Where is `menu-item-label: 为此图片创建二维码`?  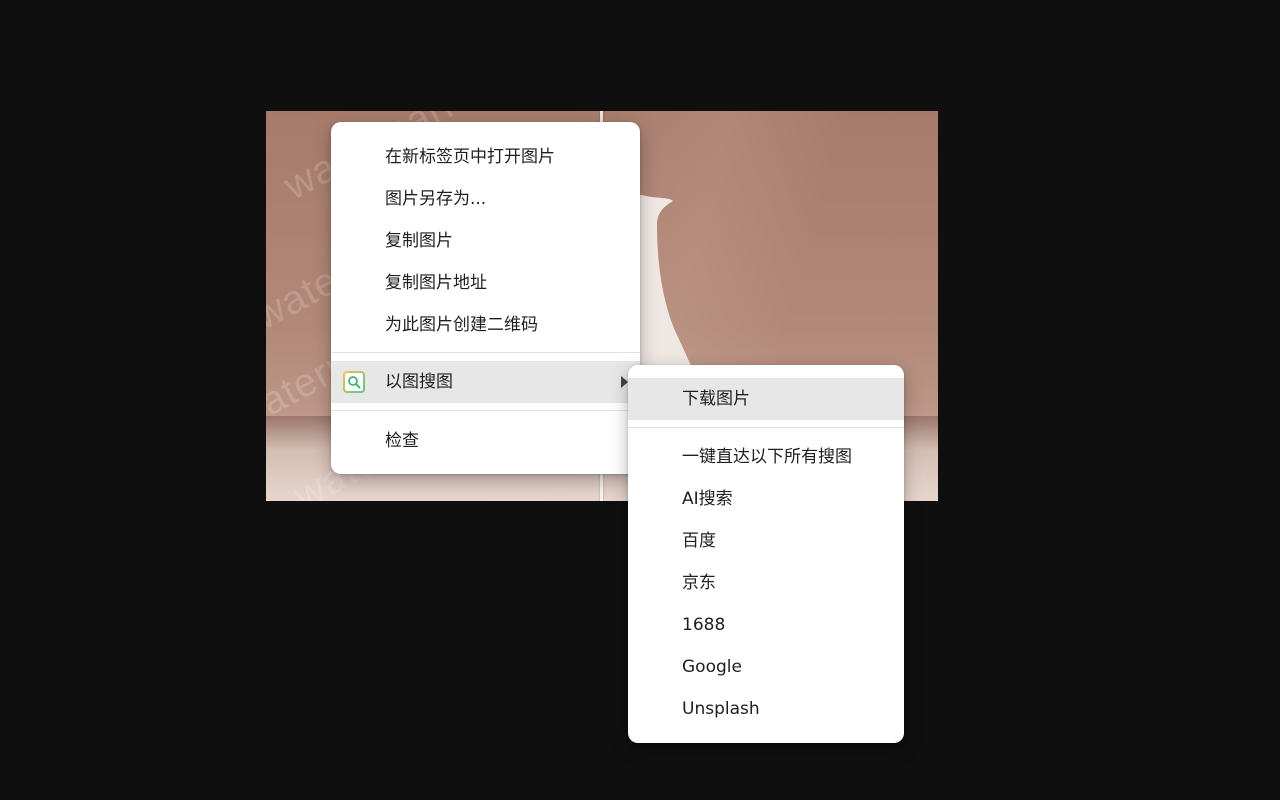
menu-item-label: 为此图片创建二维码 is located at coordinates (461, 325).